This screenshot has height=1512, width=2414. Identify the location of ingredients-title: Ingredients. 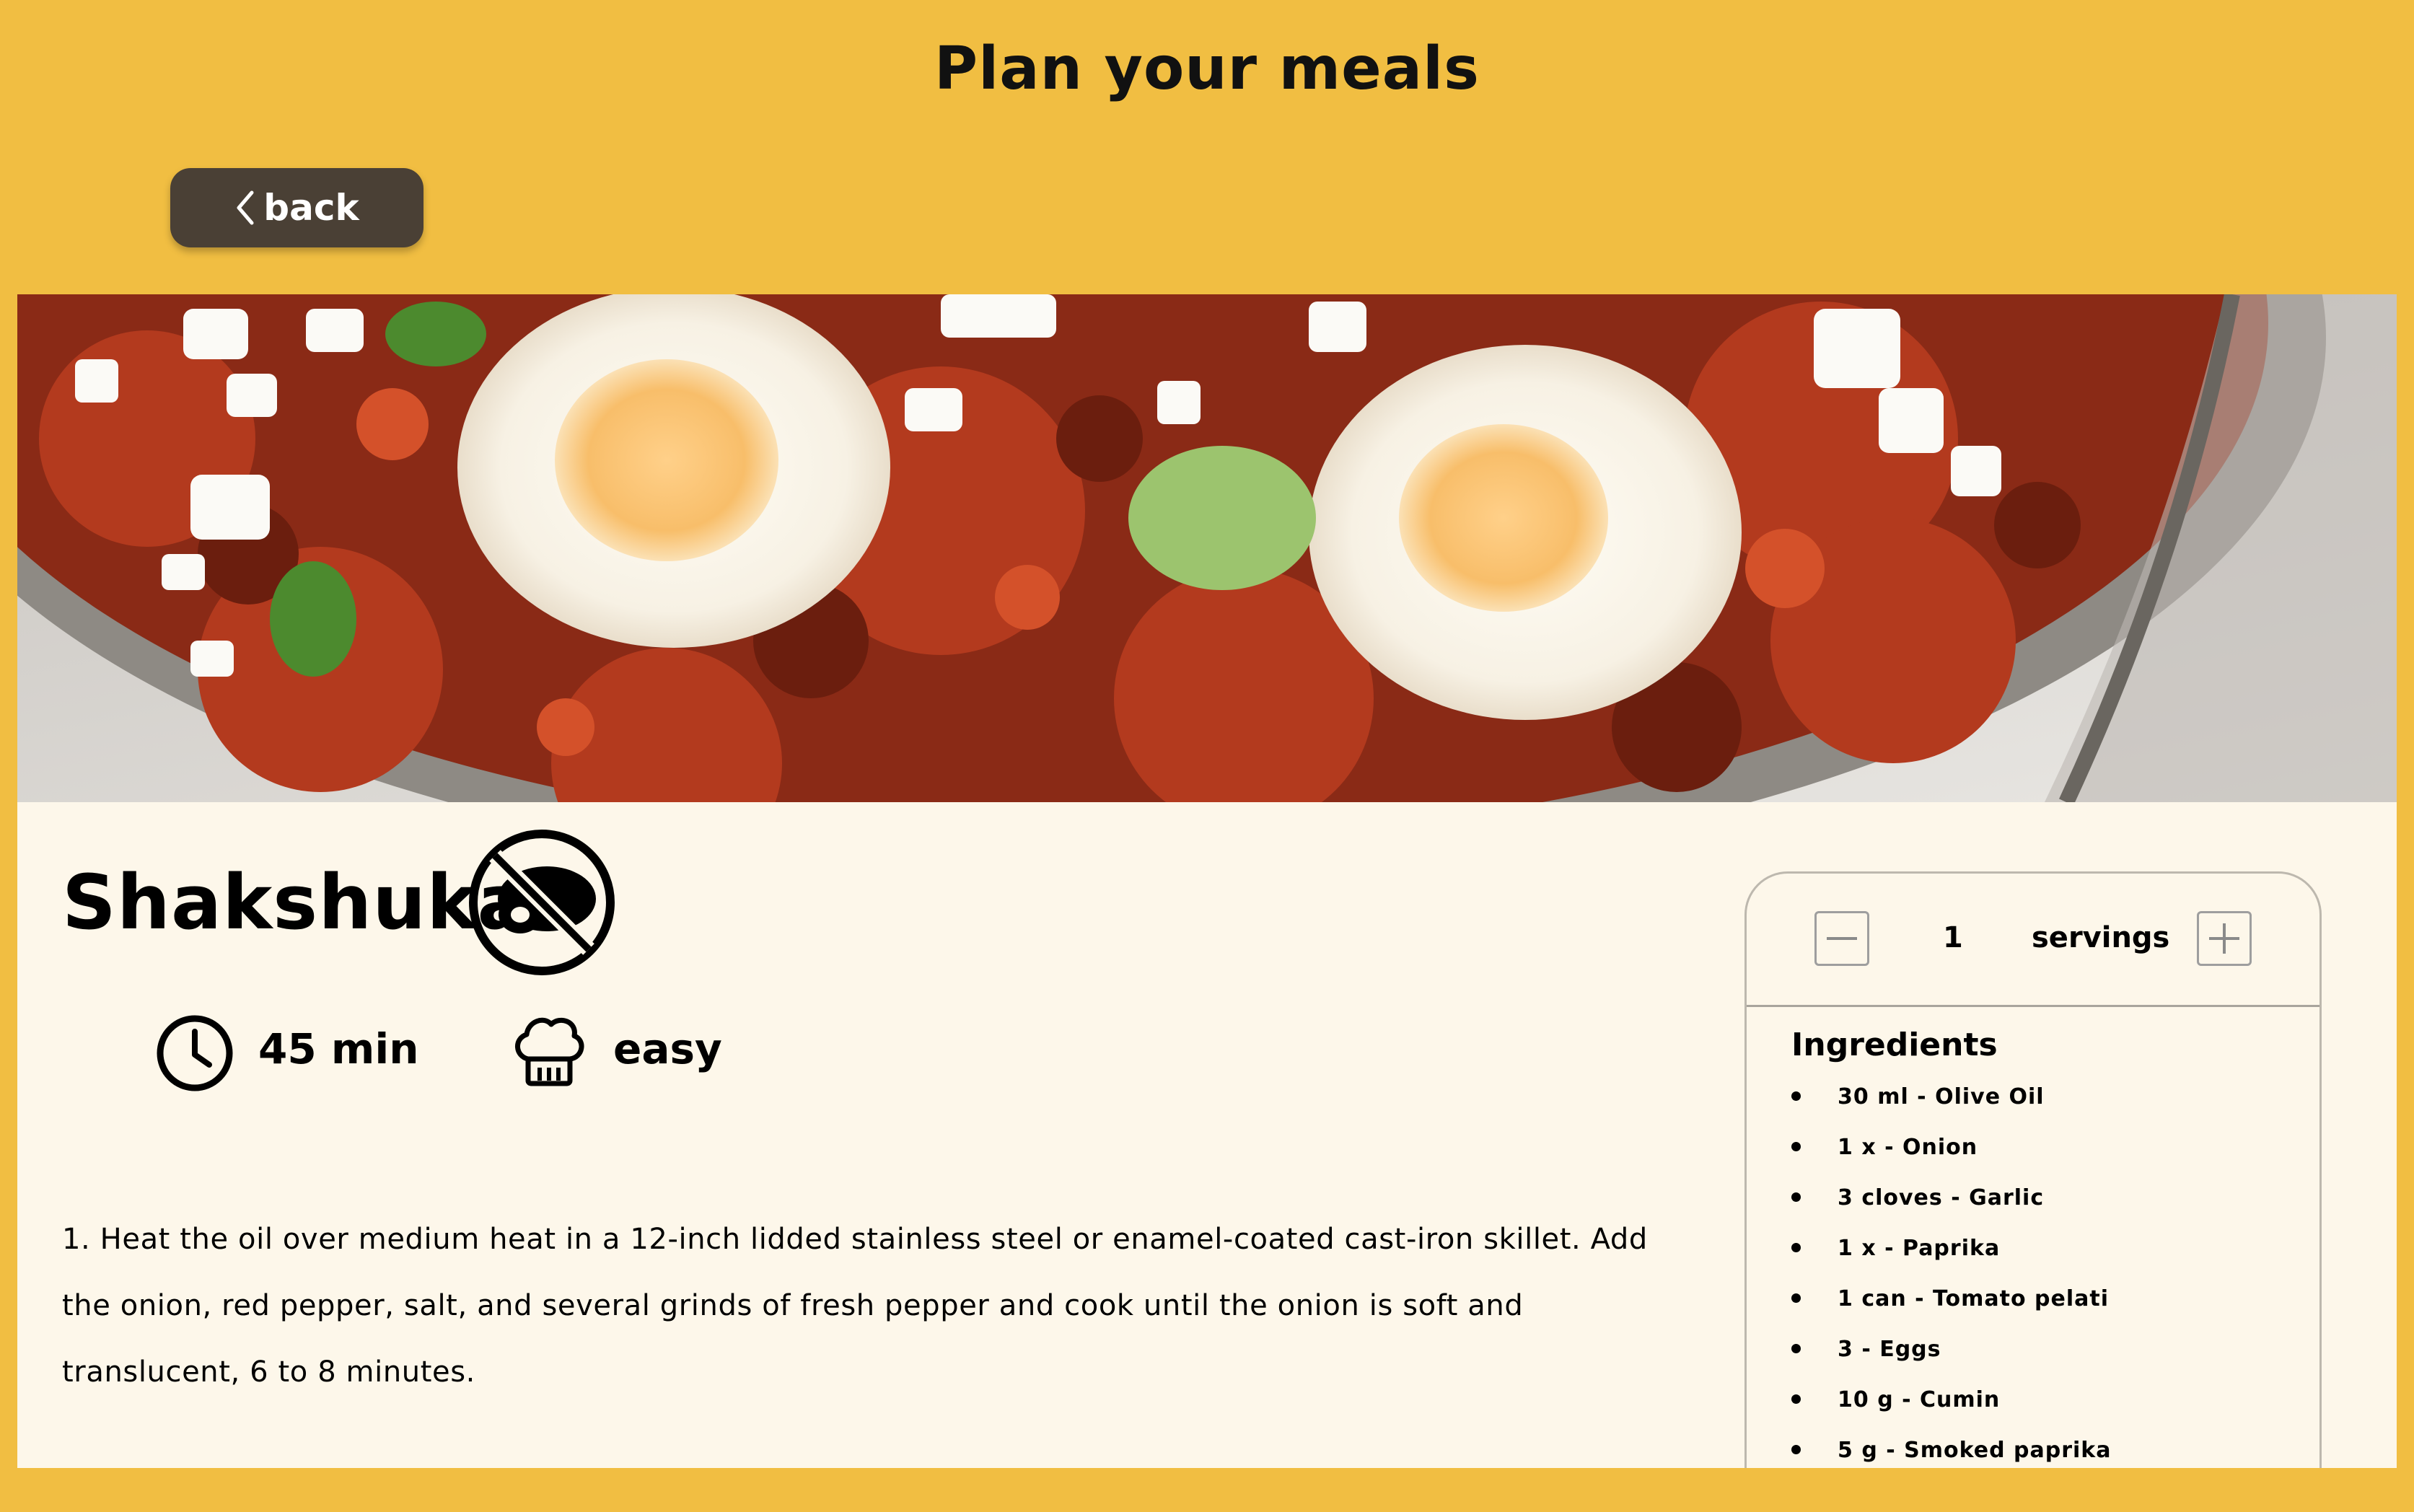
(1895, 1045).